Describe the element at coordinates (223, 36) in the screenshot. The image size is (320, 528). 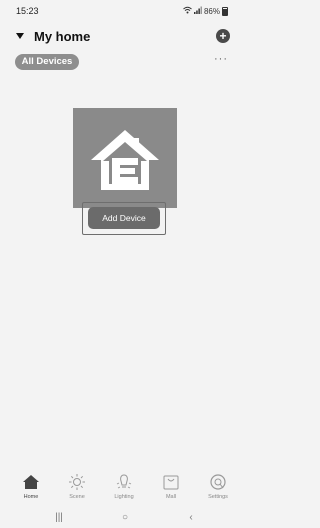
I see `add-icon: +` at that location.